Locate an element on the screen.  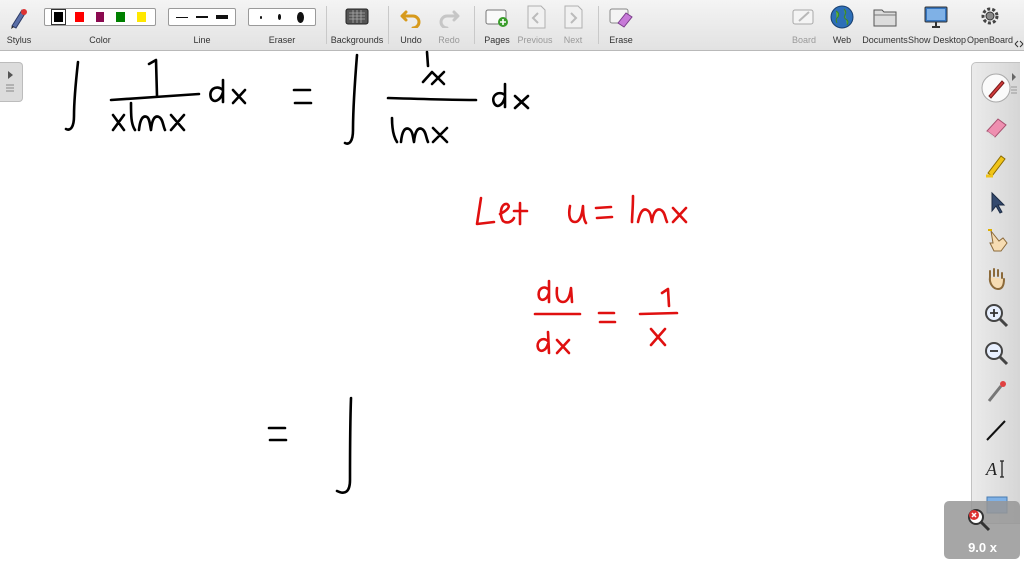
interact-tool-button is located at coordinates (996, 240).